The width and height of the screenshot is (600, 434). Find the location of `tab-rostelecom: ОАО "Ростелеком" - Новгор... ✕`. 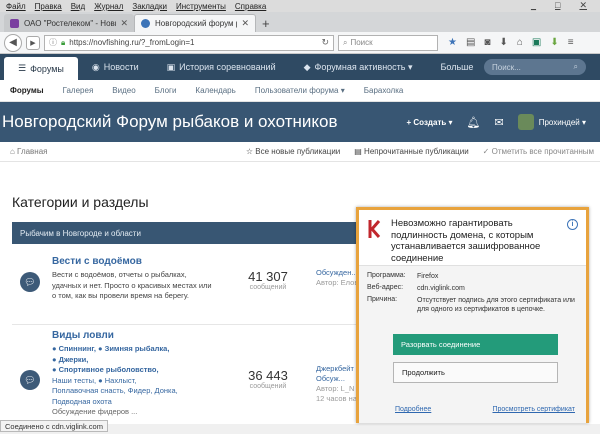

tab-rostelecom: ОАО "Ростелеком" - Новгор... ✕ is located at coordinates (69, 23).